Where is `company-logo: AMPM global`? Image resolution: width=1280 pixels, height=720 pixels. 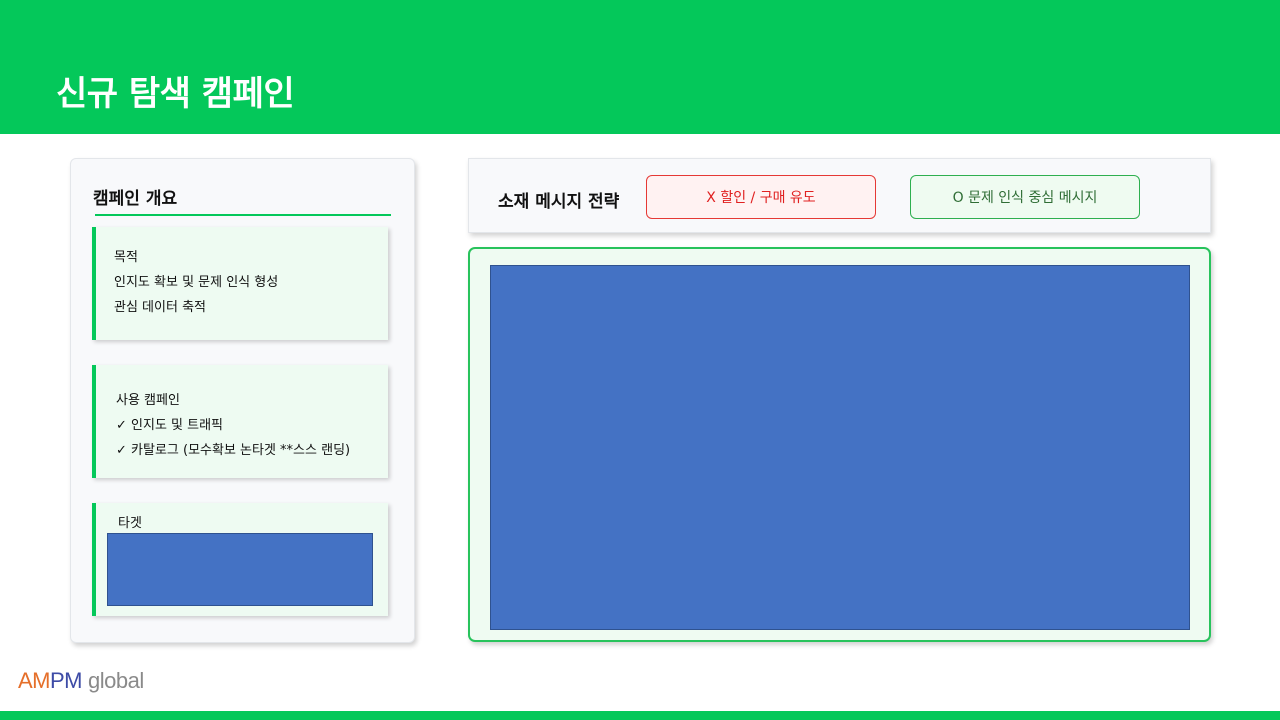 company-logo: AMPM global is located at coordinates (81, 681).